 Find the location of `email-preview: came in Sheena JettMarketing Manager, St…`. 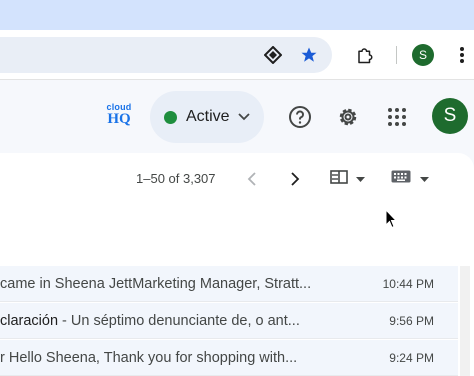

email-preview: came in Sheena JettMarketing Manager, St… is located at coordinates (156, 284).